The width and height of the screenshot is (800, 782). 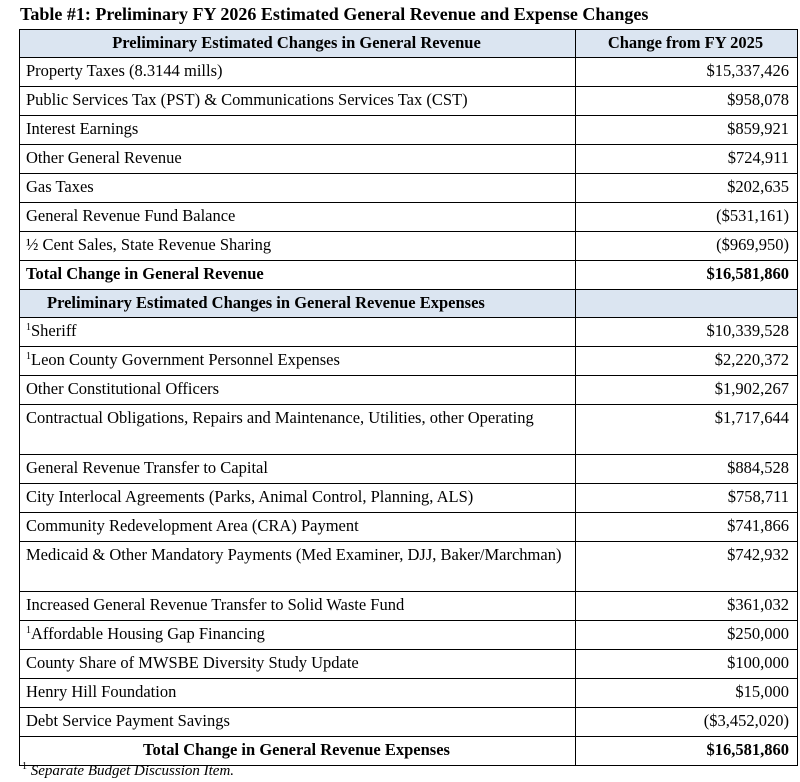 I want to click on row-label: Debt Service Payment Savings, so click(x=297, y=722).